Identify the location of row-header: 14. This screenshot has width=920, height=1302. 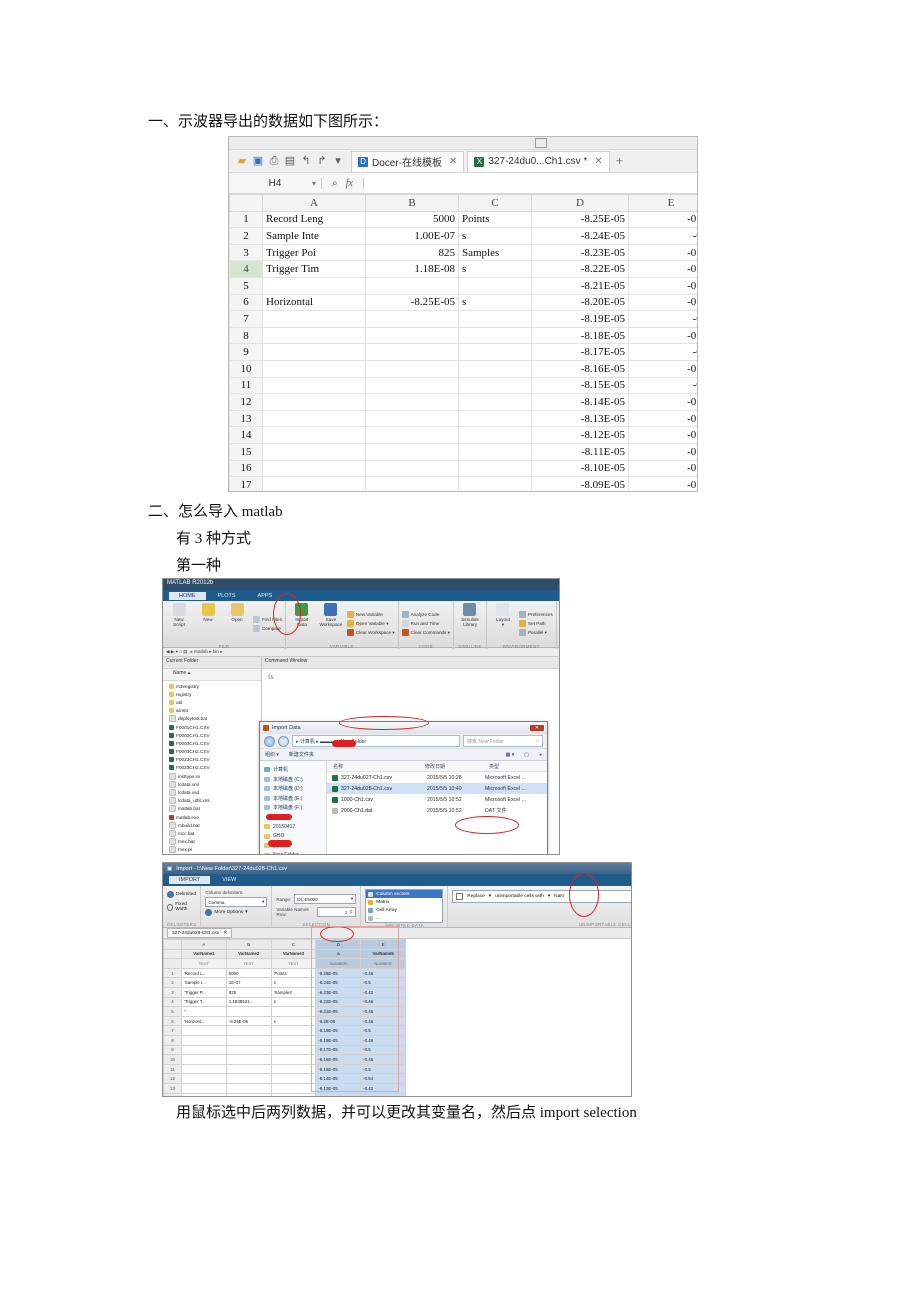
(246, 435).